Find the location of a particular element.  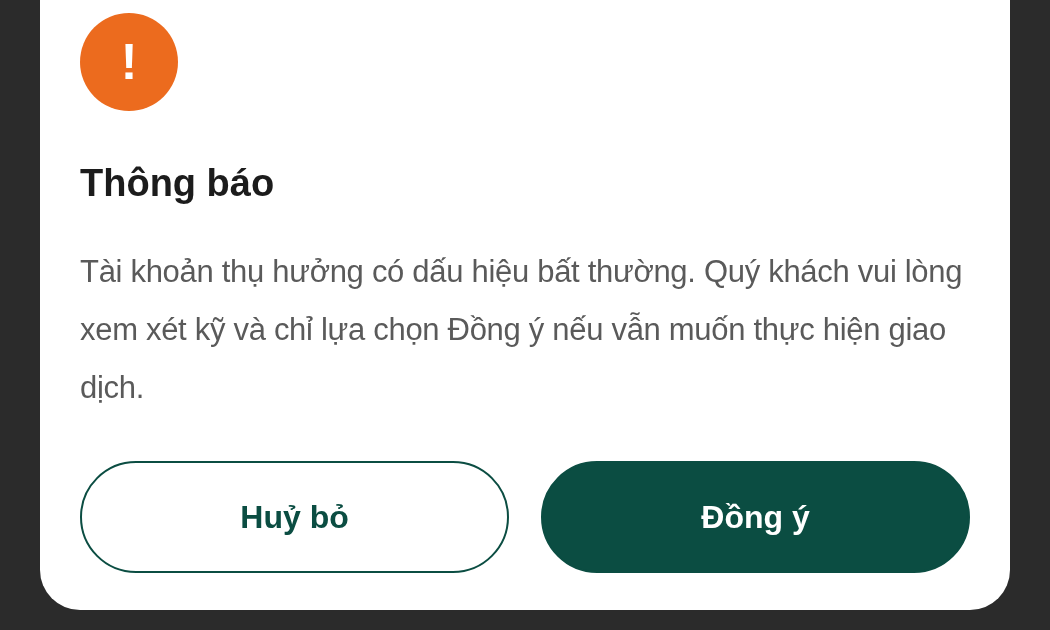

cancel-button: Huỷ bỏ is located at coordinates (294, 517).